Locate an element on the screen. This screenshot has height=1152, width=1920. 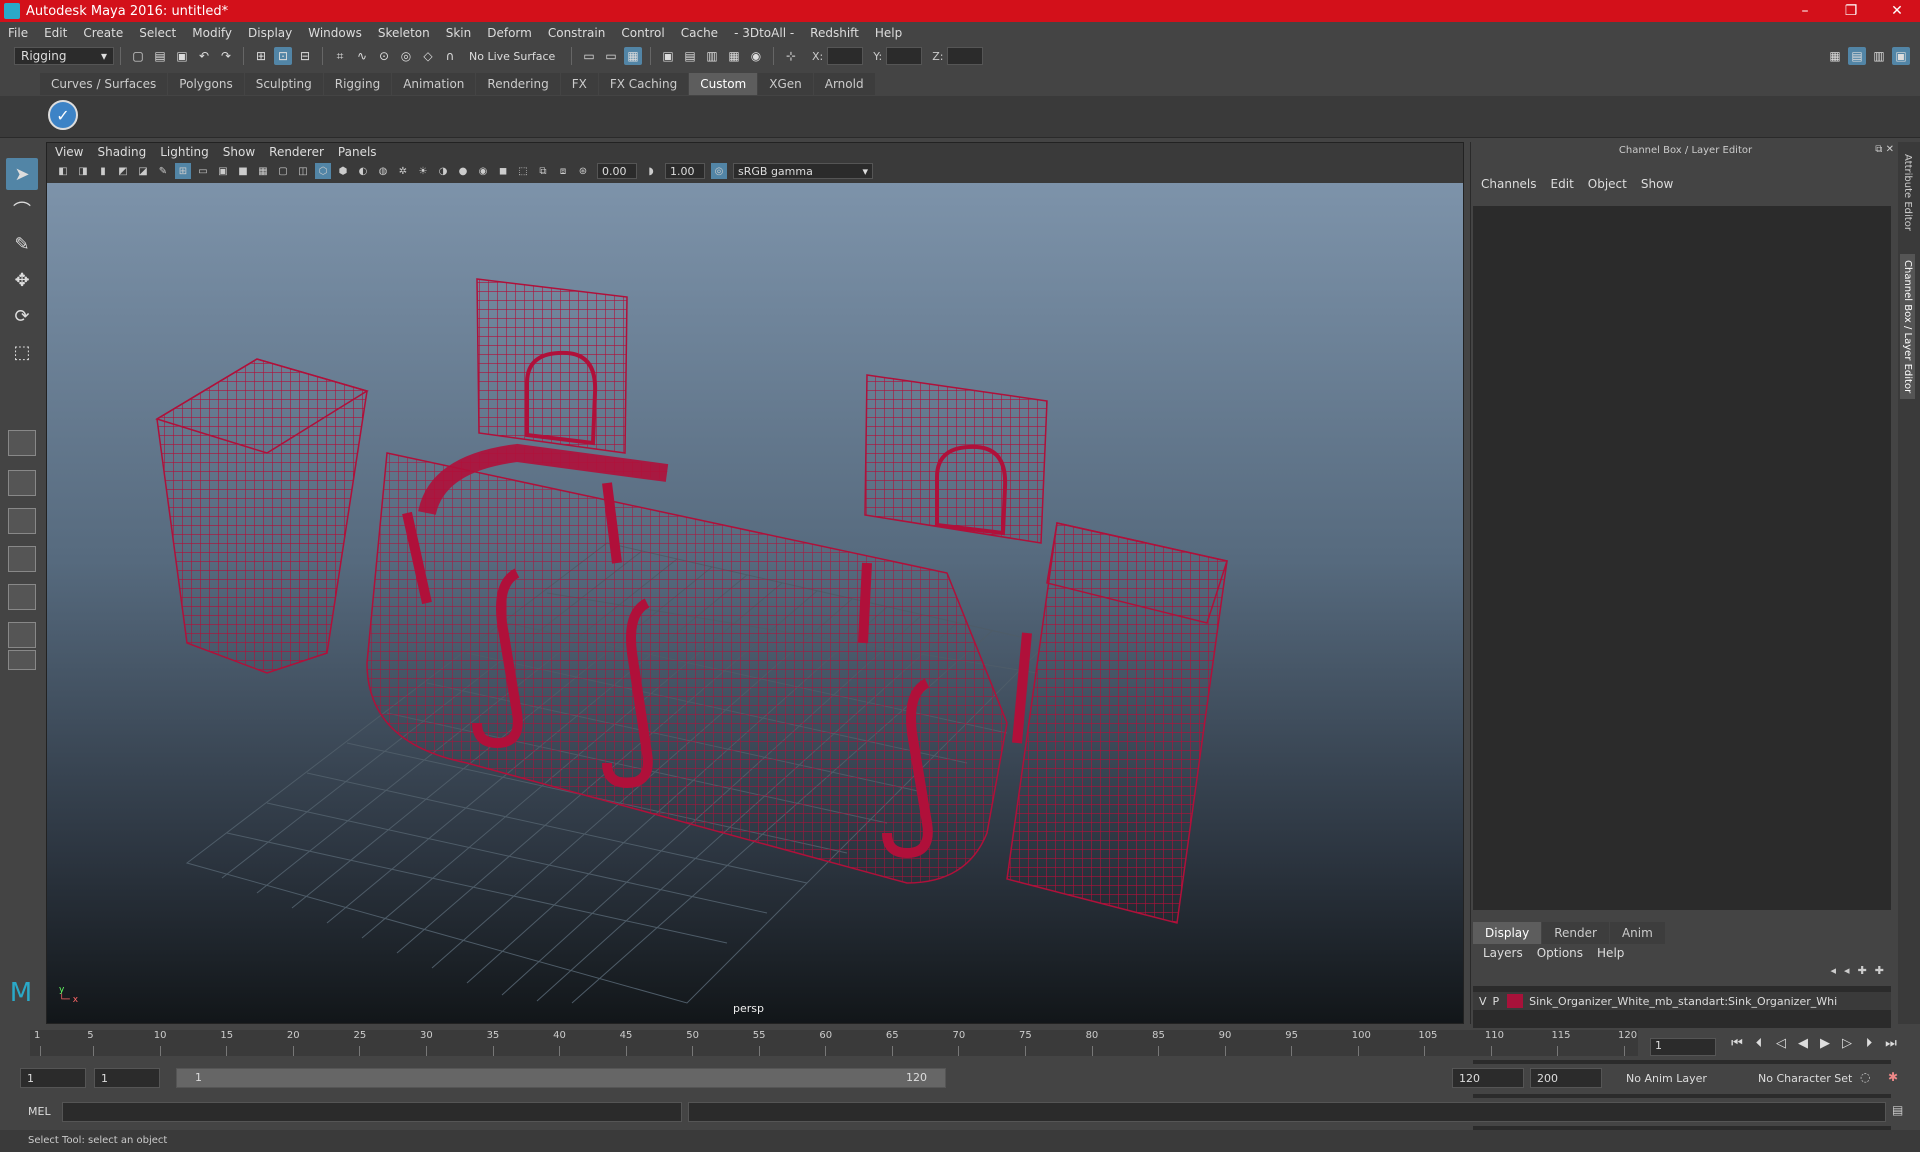
menu-windows: Windows is located at coordinates (335, 33).